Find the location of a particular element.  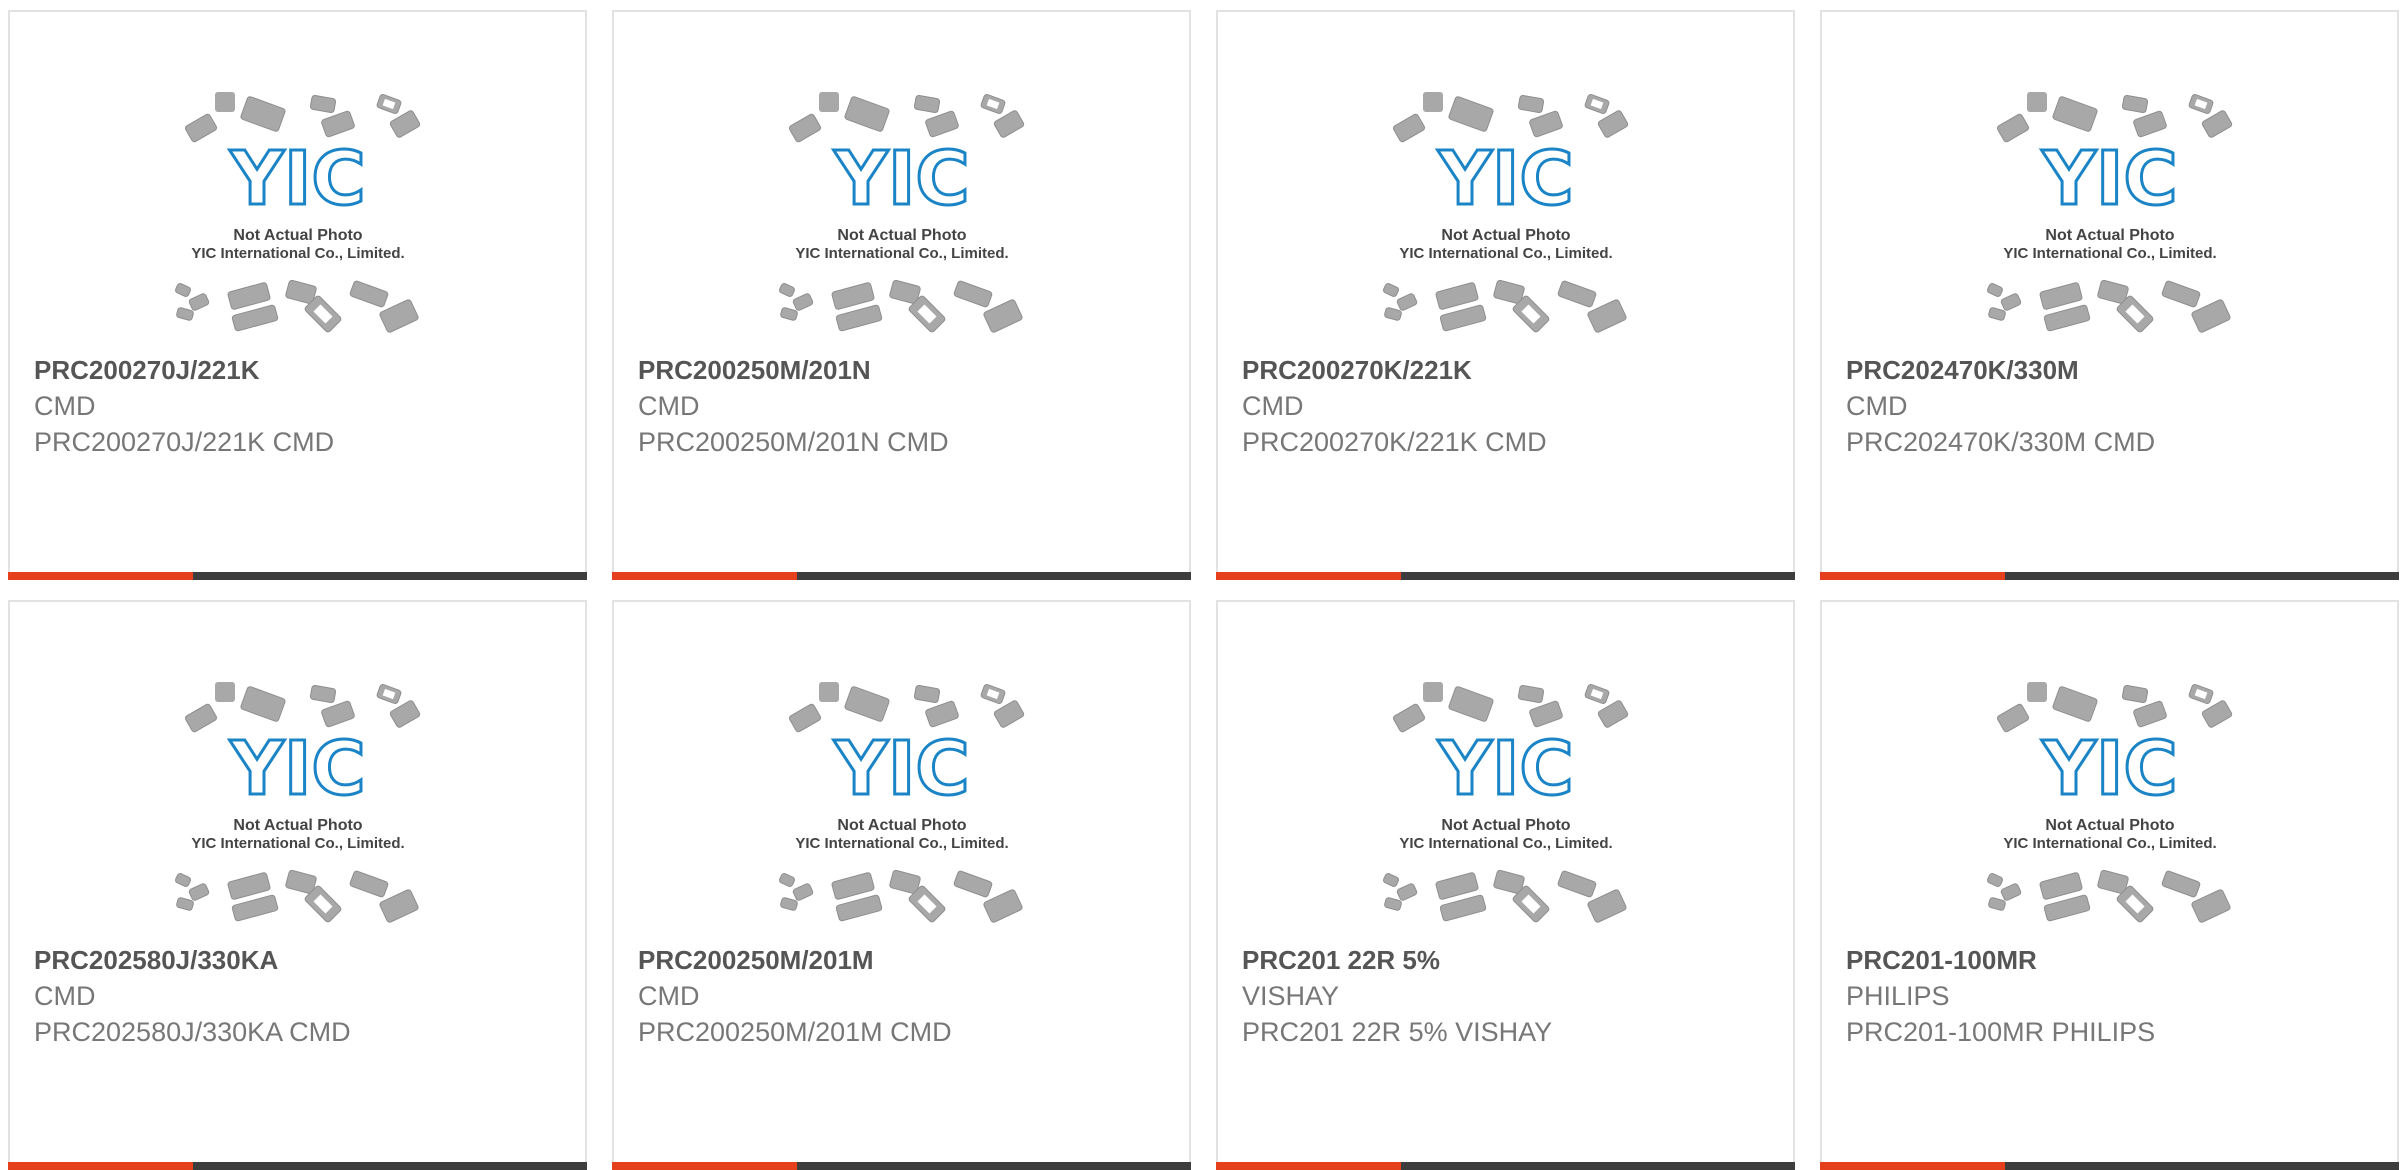

product-info: PRC200250M/201M CMD PRC200250M/201M CMD is located at coordinates (903, 996).